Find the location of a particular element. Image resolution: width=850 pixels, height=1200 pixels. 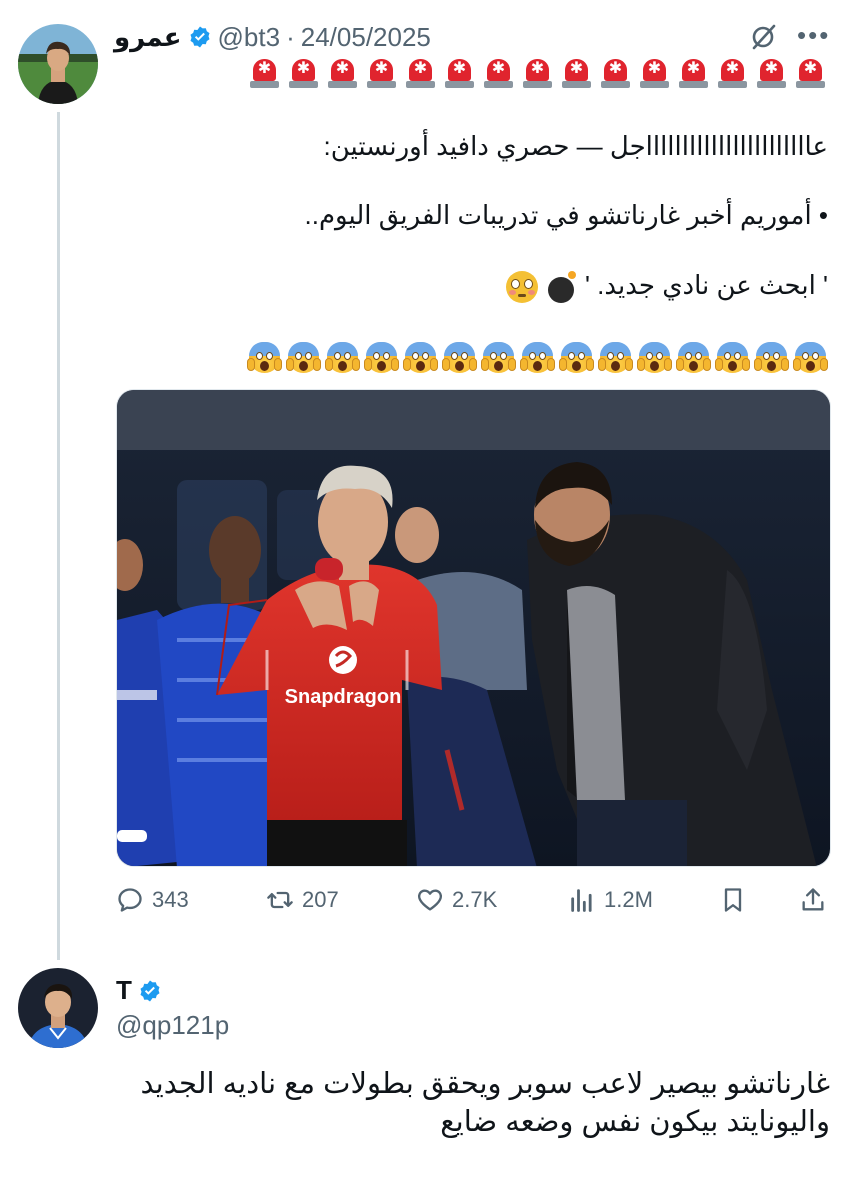

views-count: 1.2M is located at coordinates (628, 899).